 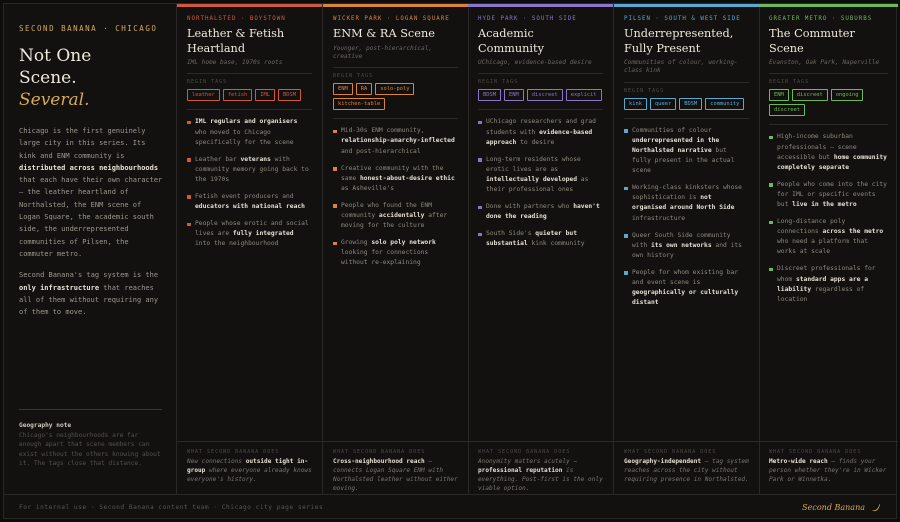 What do you see at coordinates (798, 461) in the screenshot?
I see `footer-text-emphasis: Metro-wide reach` at bounding box center [798, 461].